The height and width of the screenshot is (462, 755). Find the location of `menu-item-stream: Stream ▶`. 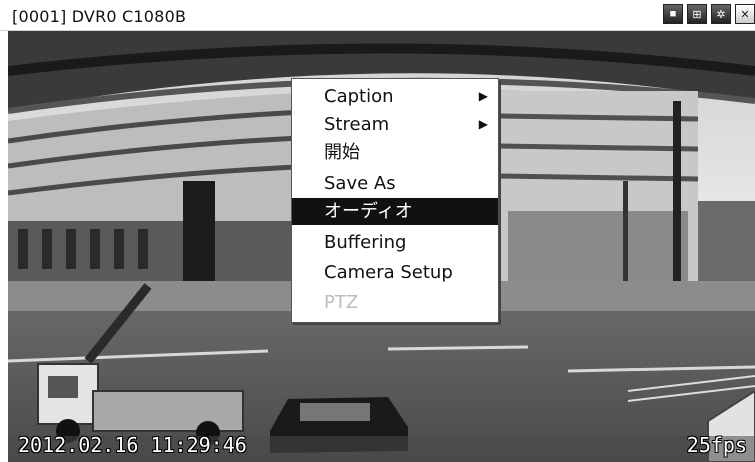

menu-item-stream: Stream ▶ is located at coordinates (395, 124).